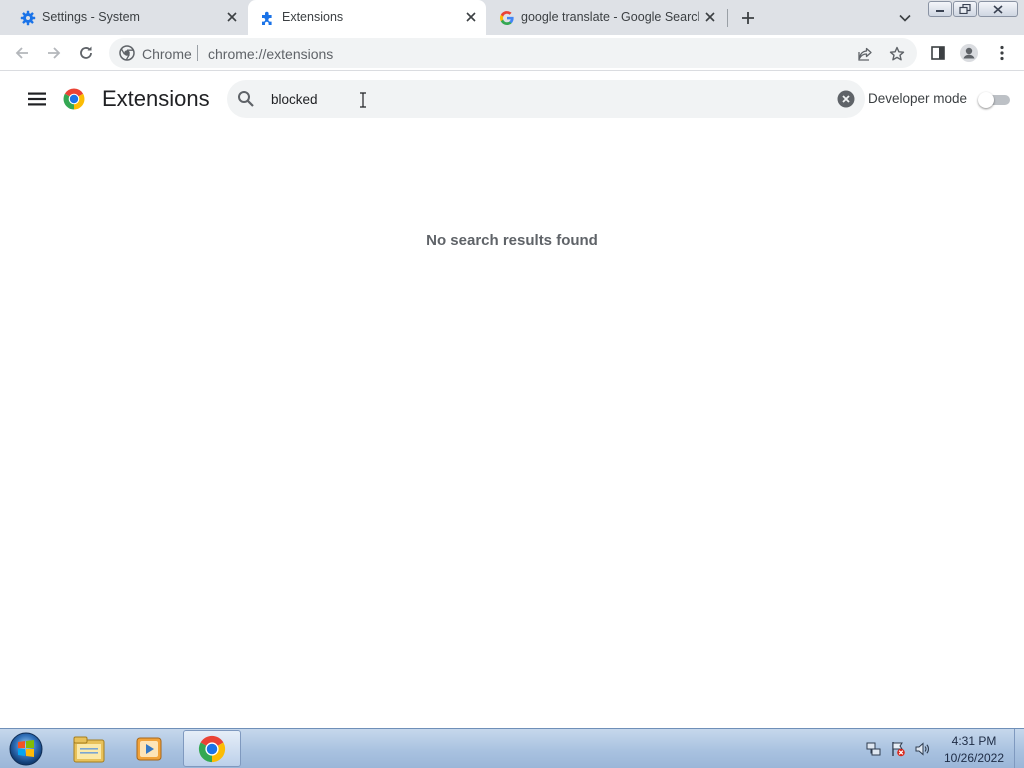 The width and height of the screenshot is (1024, 768). I want to click on show-desktop-button, so click(1019, 748).